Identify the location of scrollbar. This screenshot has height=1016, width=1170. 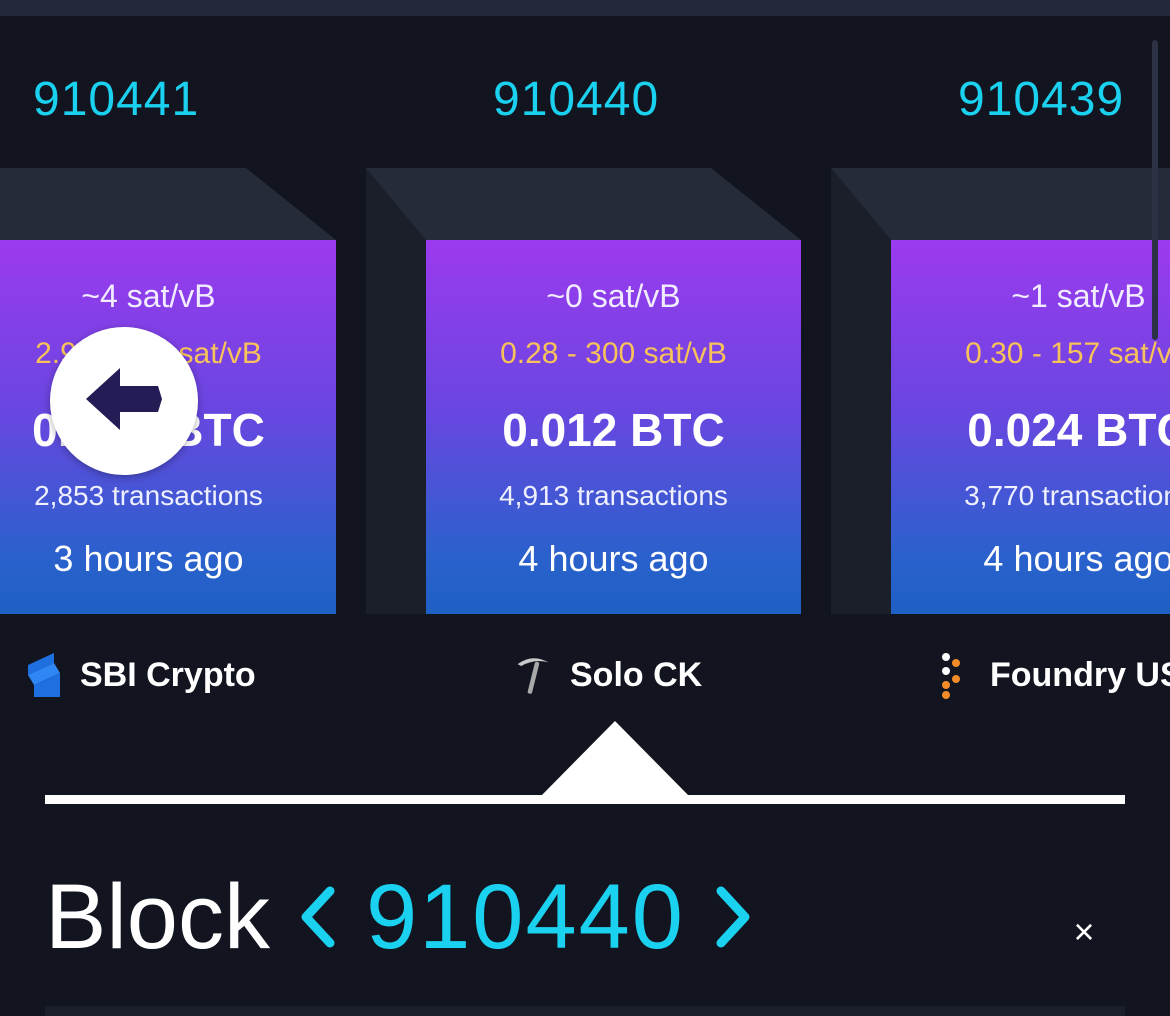
(1155, 190).